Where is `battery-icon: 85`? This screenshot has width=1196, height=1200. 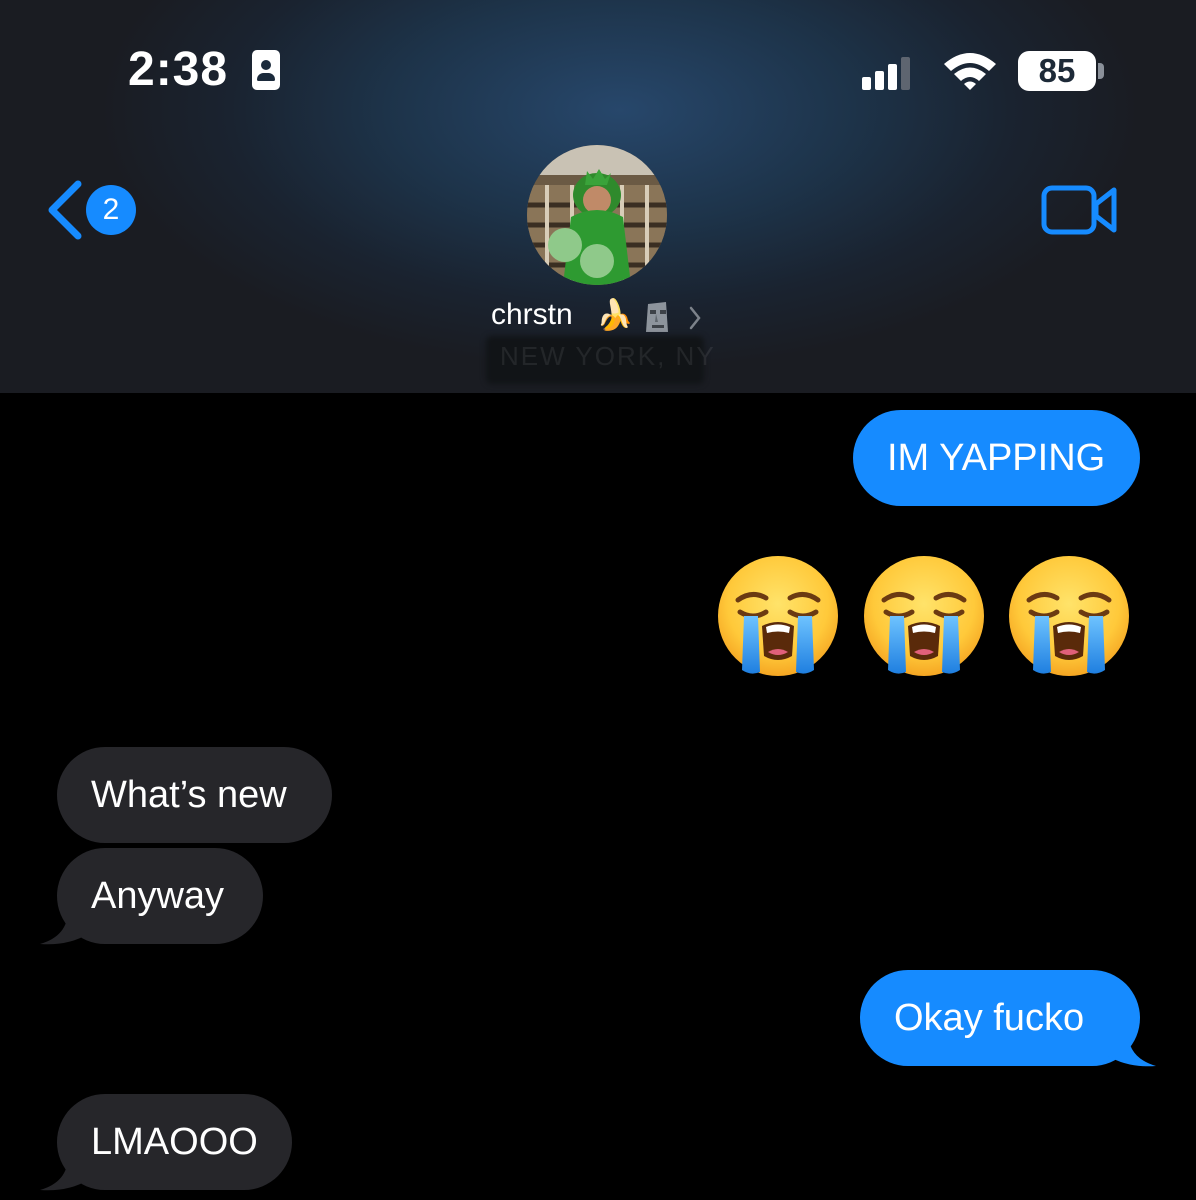
battery-icon: 85 is located at coordinates (1057, 71).